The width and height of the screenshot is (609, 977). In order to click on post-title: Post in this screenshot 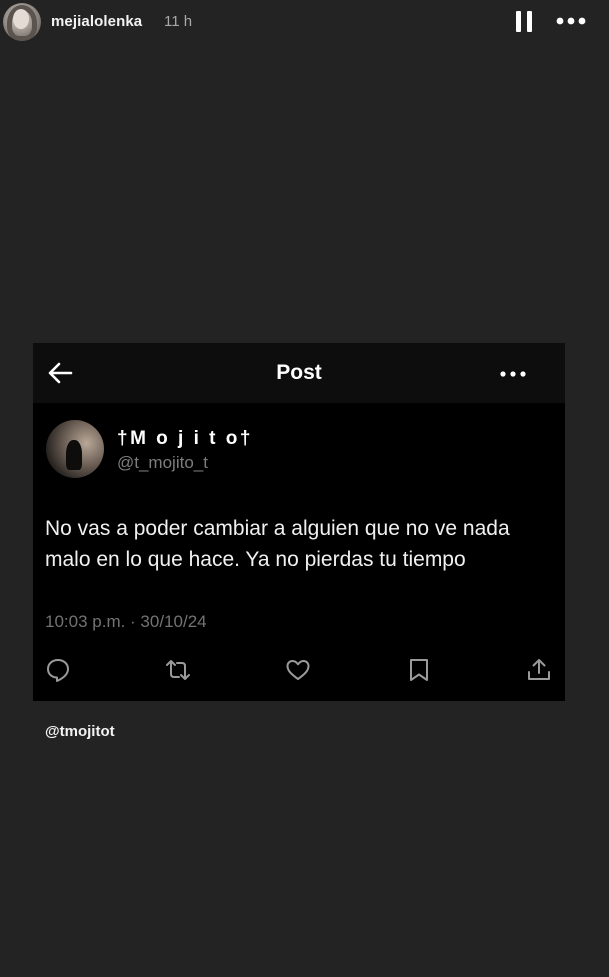, I will do `click(299, 372)`.